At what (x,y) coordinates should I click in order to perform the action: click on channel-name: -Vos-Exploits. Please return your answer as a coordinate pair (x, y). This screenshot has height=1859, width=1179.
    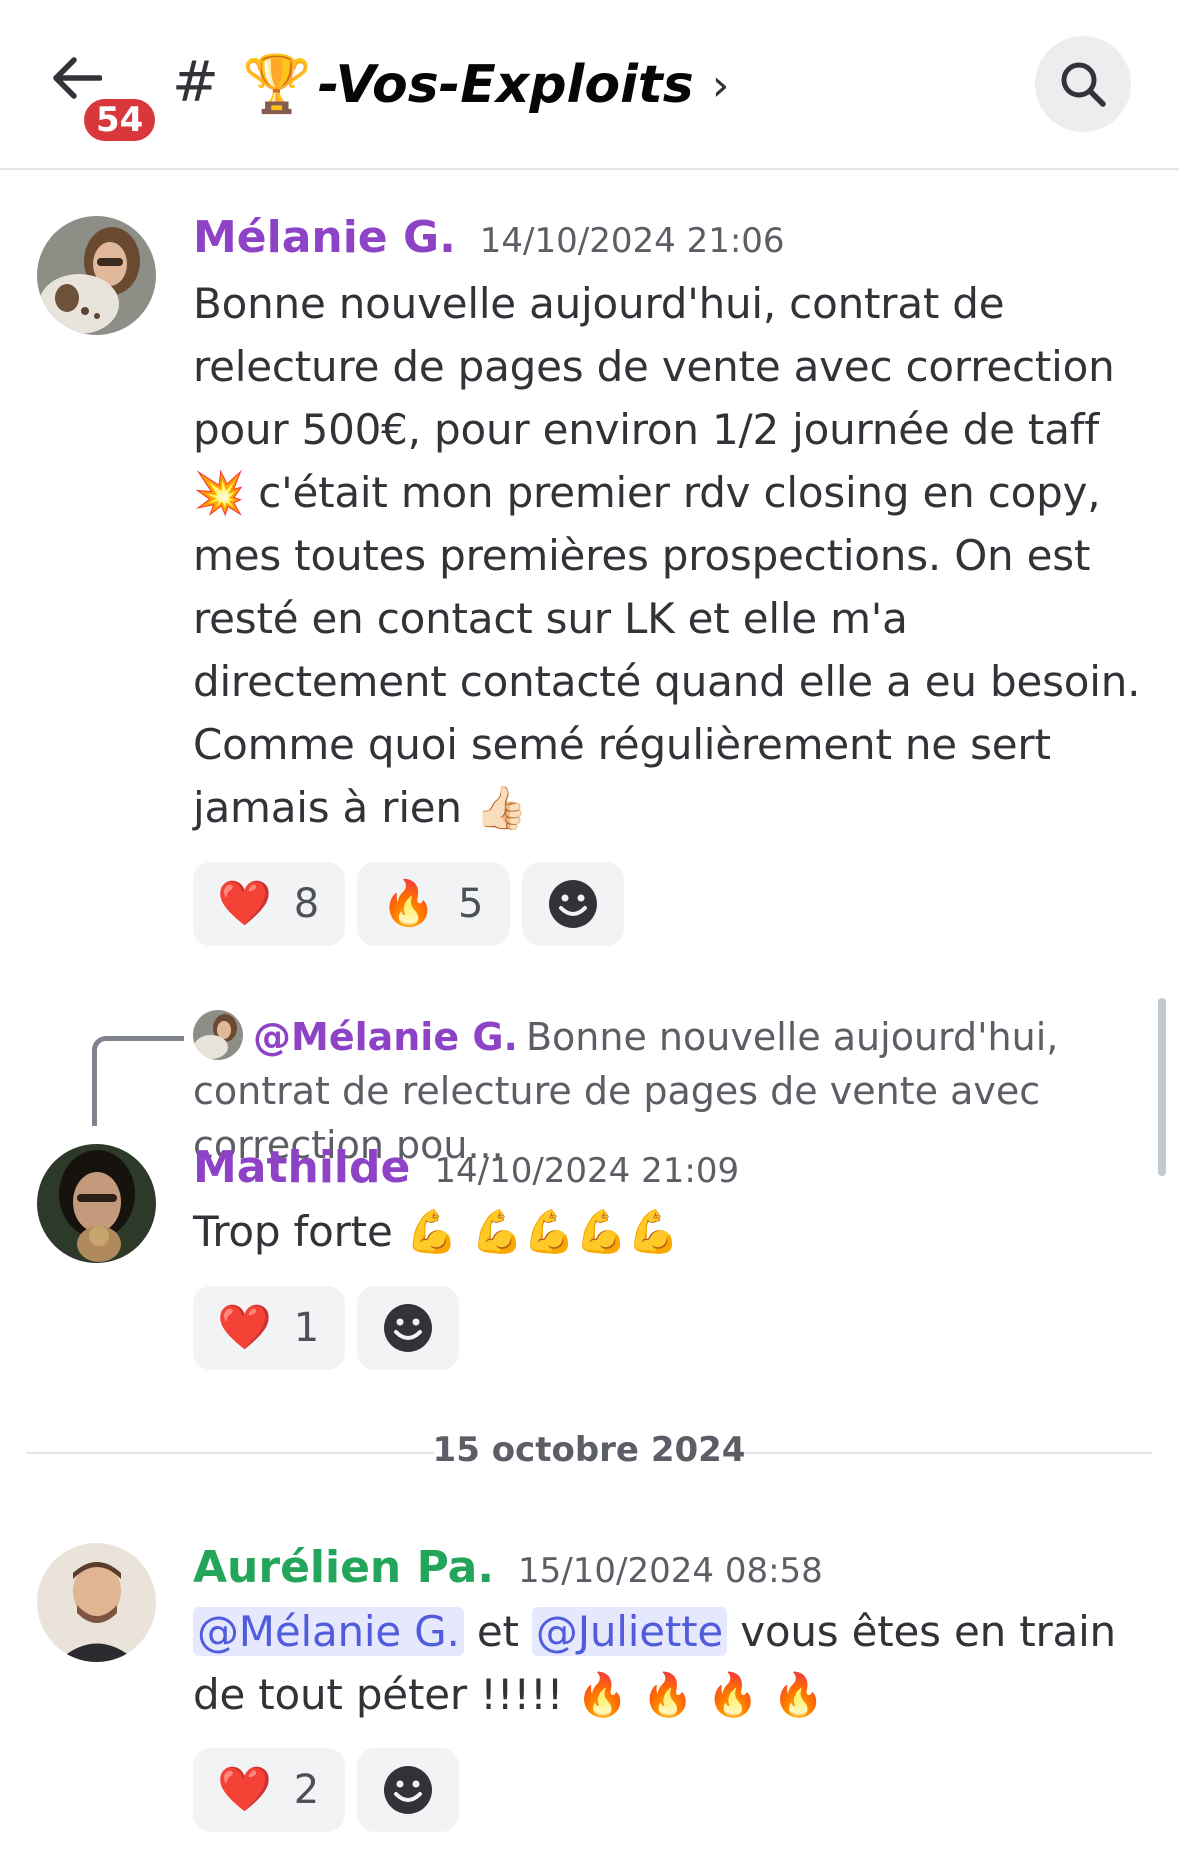
    Looking at the image, I should click on (505, 85).